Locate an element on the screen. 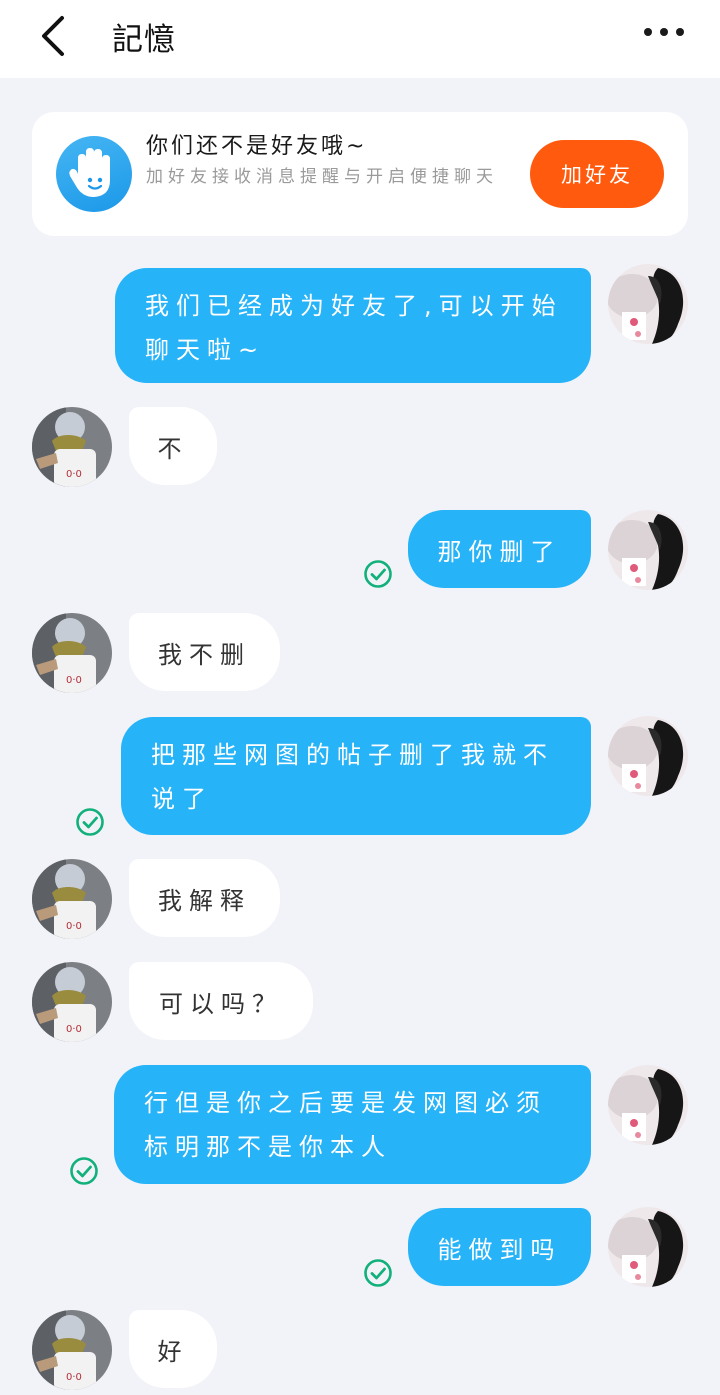 The height and width of the screenshot is (1395, 720). chevron-left-icon is located at coordinates (53, 36).